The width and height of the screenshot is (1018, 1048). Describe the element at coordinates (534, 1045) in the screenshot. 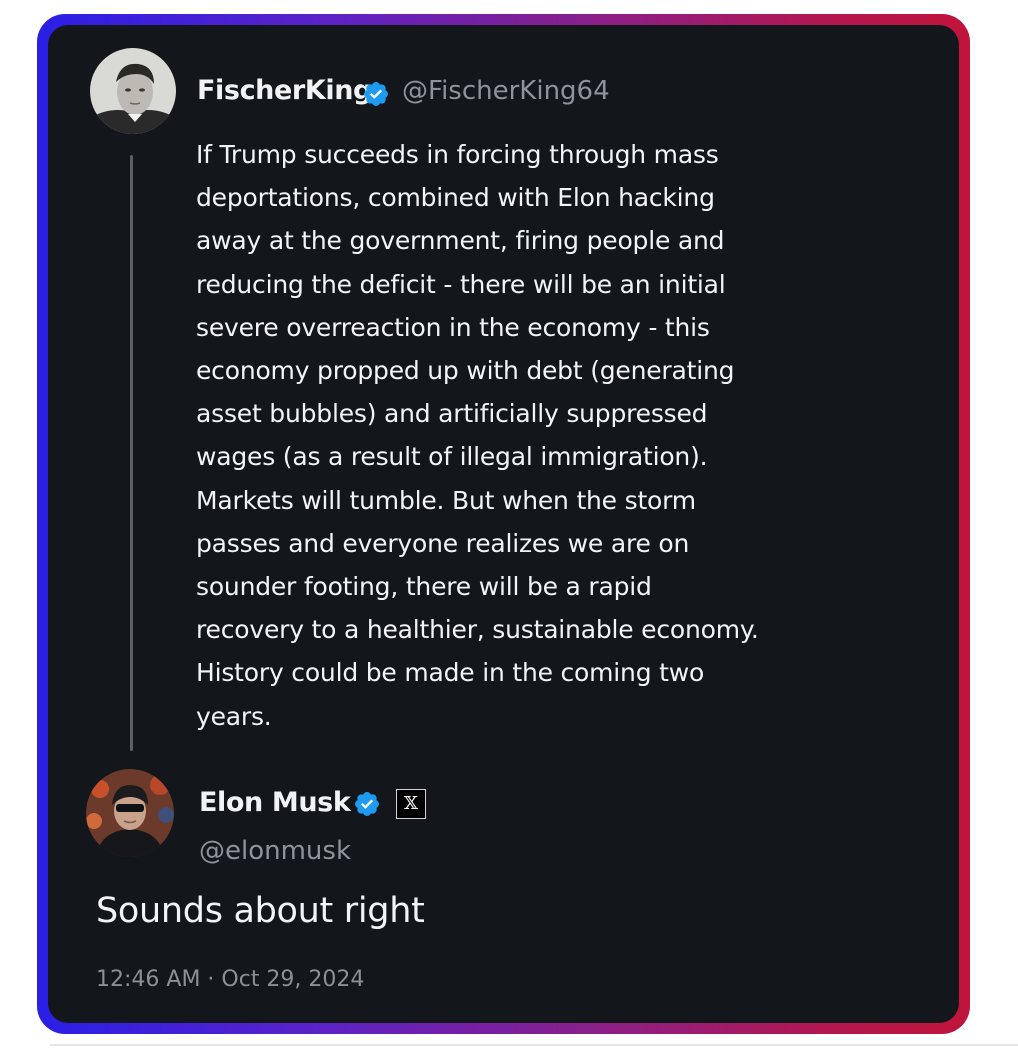

I see `page-divider` at that location.